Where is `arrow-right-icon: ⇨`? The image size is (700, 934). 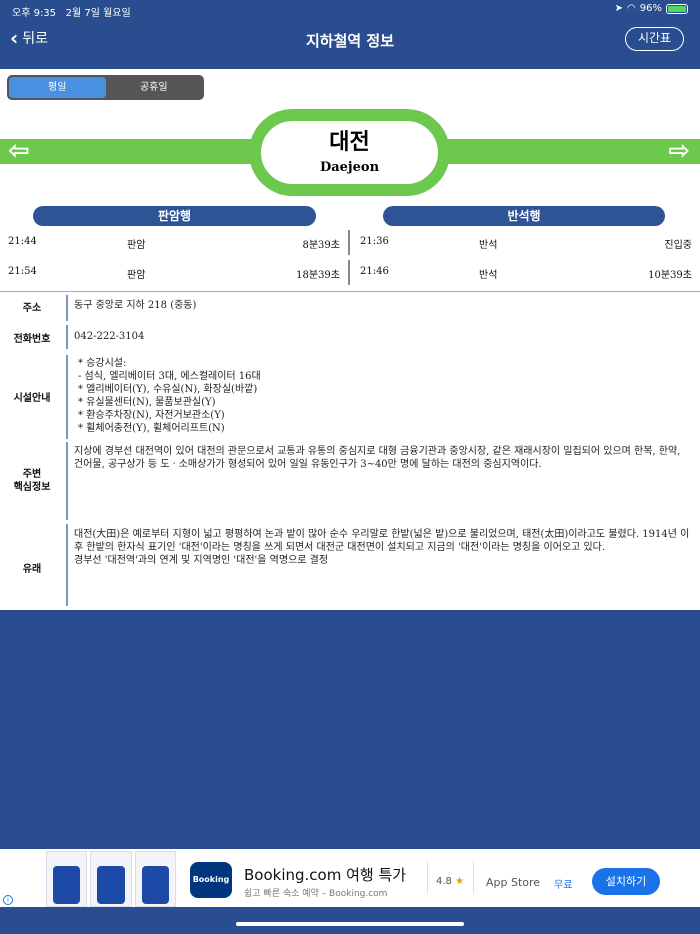 arrow-right-icon: ⇨ is located at coordinates (679, 151).